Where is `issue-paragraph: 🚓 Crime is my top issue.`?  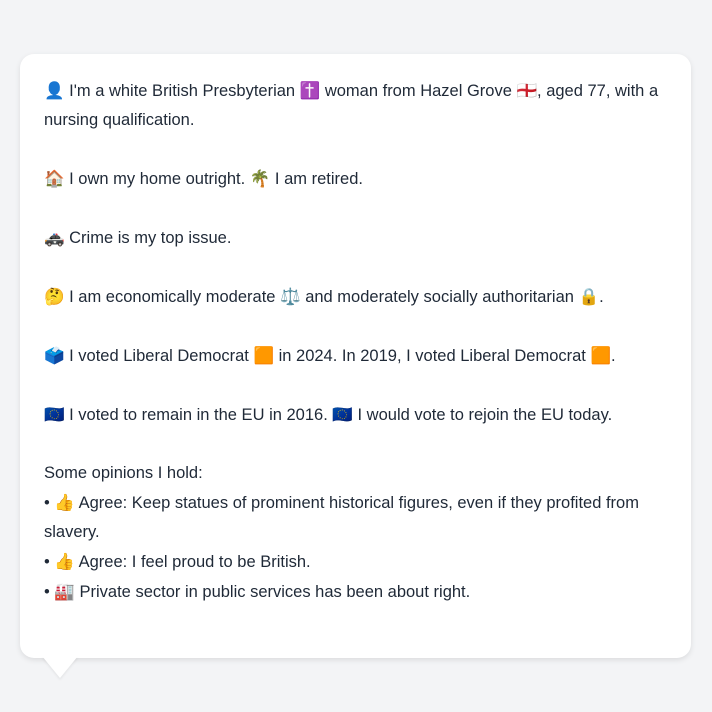
issue-paragraph: 🚓 Crime is my top issue. is located at coordinates (357, 238).